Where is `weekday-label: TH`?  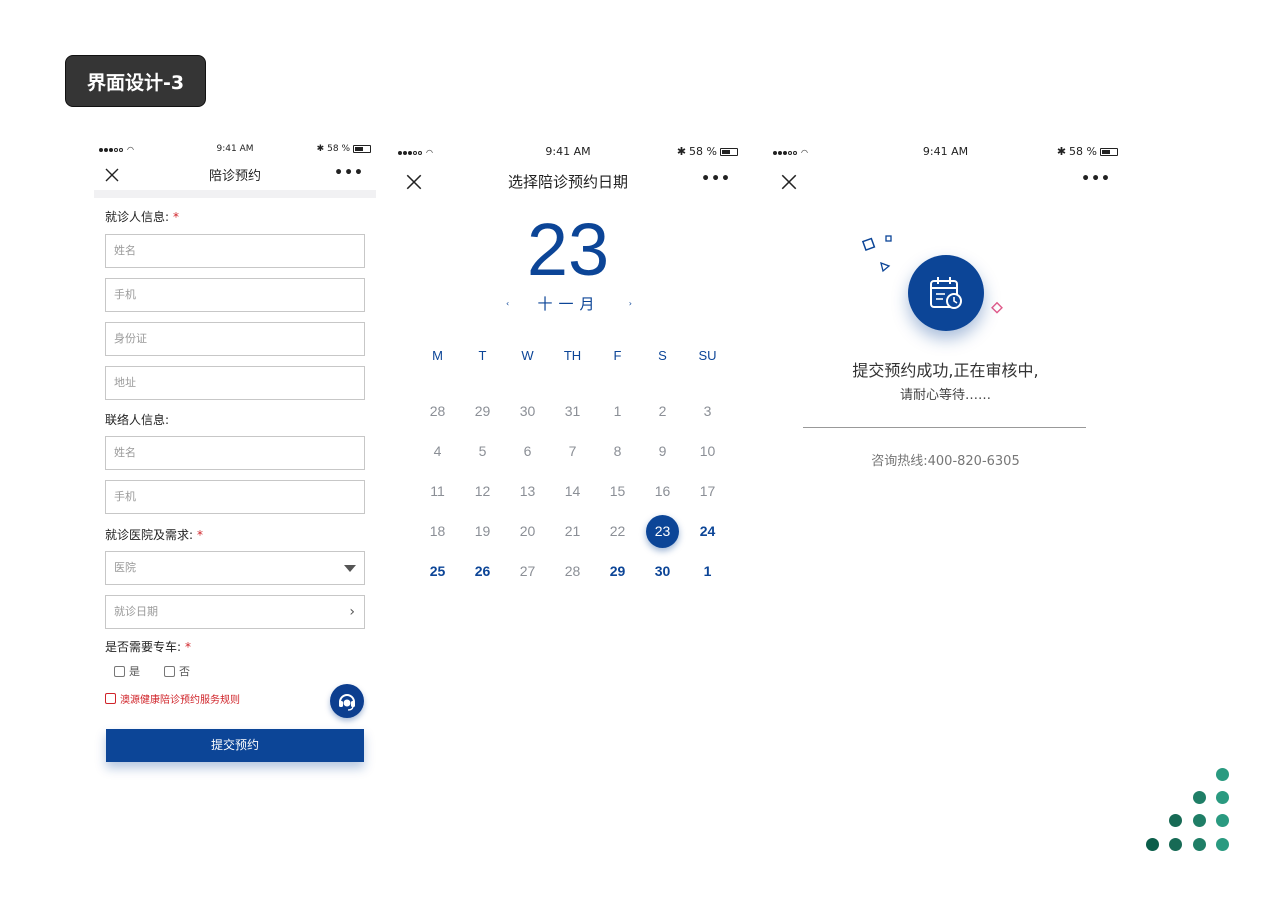 weekday-label: TH is located at coordinates (572, 355).